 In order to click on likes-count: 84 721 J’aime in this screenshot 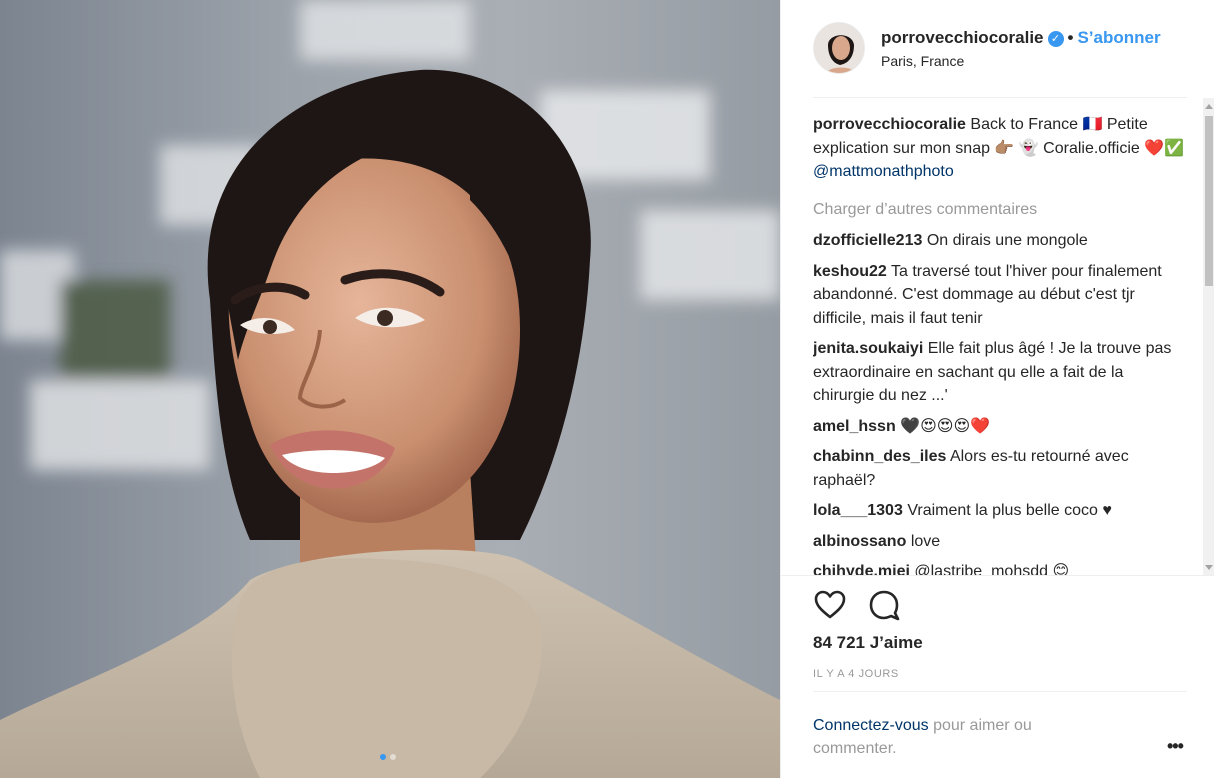, I will do `click(868, 643)`.